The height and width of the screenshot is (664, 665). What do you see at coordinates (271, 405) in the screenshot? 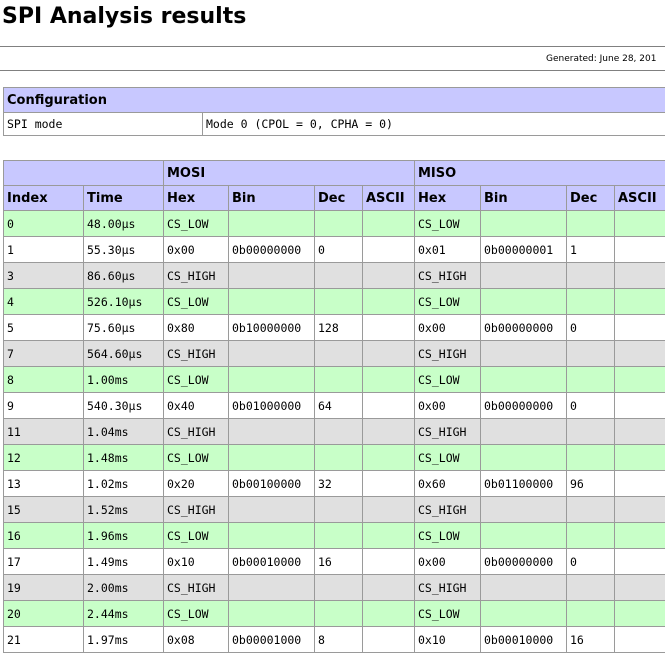
I see `cell-mosi-bin: 0b01000000` at bounding box center [271, 405].